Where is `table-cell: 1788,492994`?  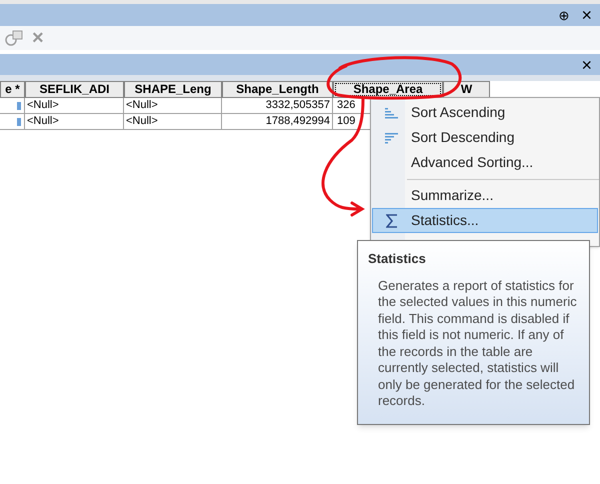 table-cell: 1788,492994 is located at coordinates (277, 122).